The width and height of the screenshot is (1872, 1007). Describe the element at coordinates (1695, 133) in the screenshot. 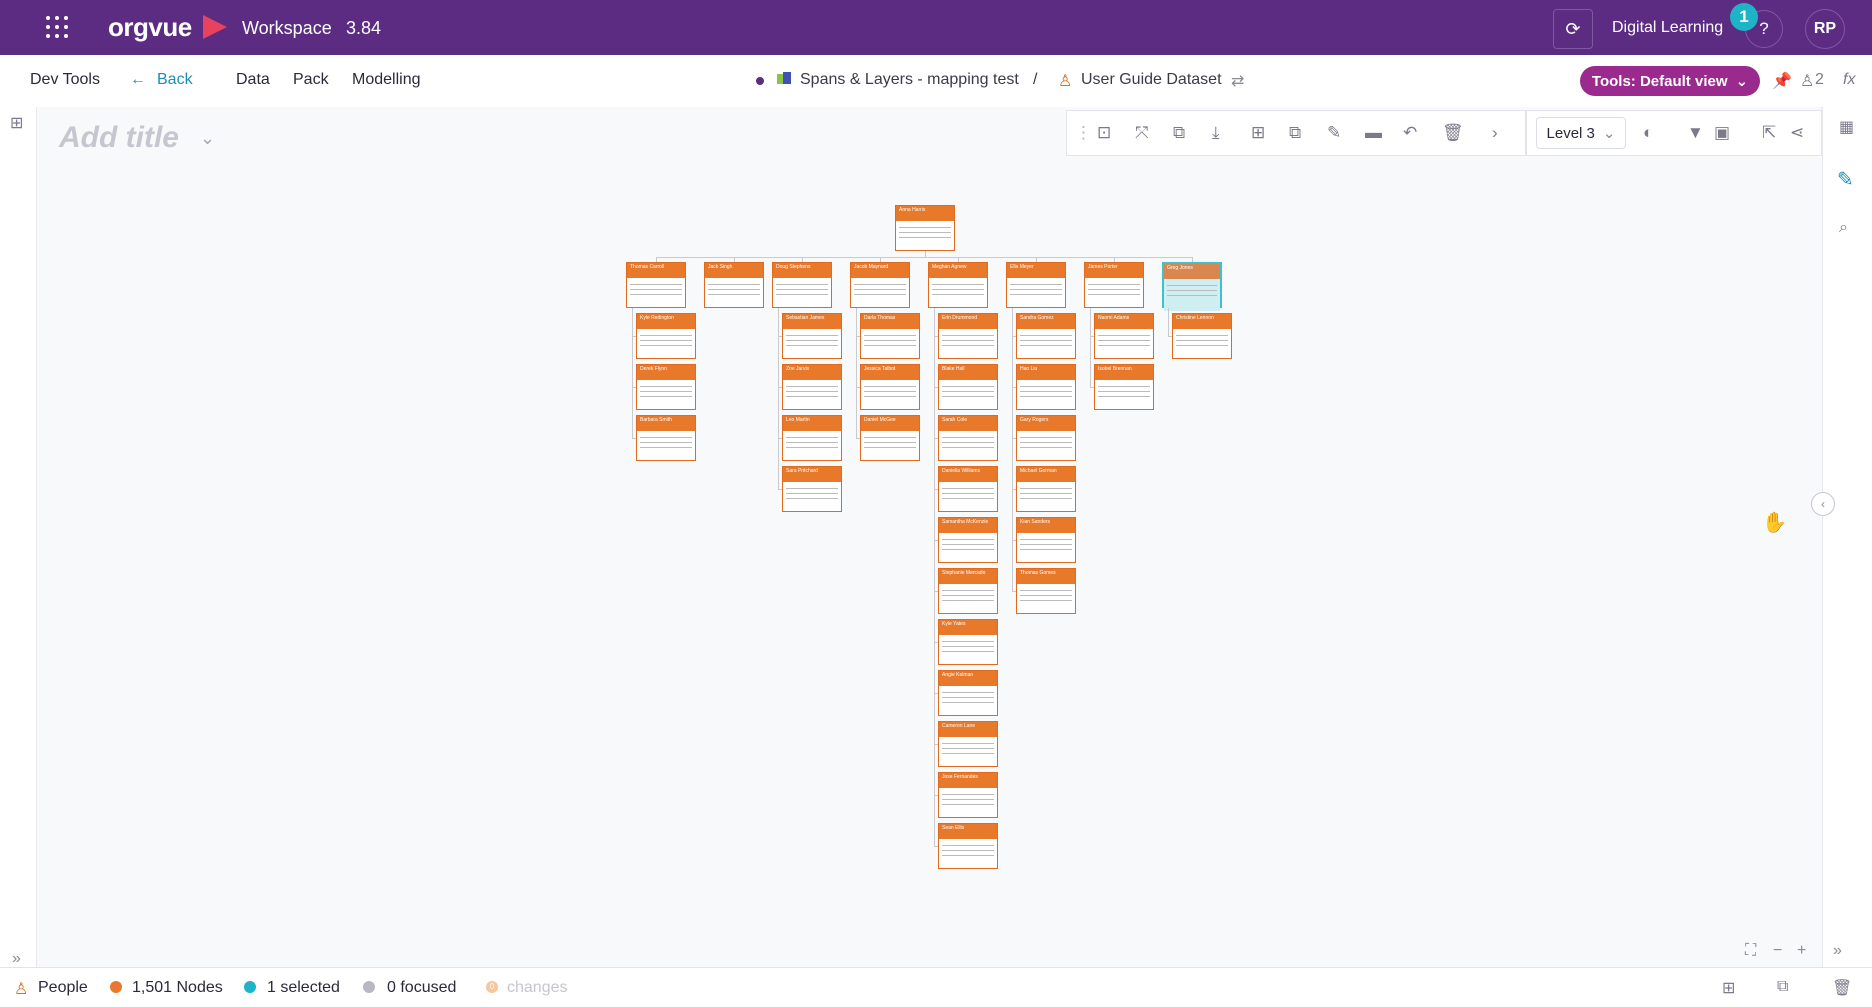

I see `filter-icon: ▼` at that location.